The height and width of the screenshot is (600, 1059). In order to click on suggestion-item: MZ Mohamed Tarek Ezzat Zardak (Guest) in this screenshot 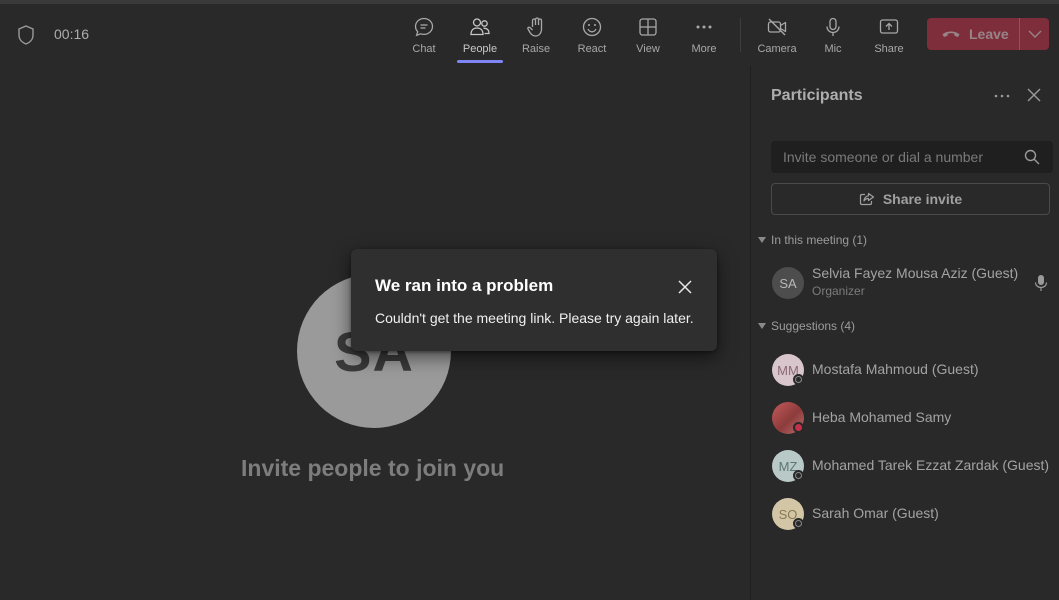, I will do `click(915, 466)`.